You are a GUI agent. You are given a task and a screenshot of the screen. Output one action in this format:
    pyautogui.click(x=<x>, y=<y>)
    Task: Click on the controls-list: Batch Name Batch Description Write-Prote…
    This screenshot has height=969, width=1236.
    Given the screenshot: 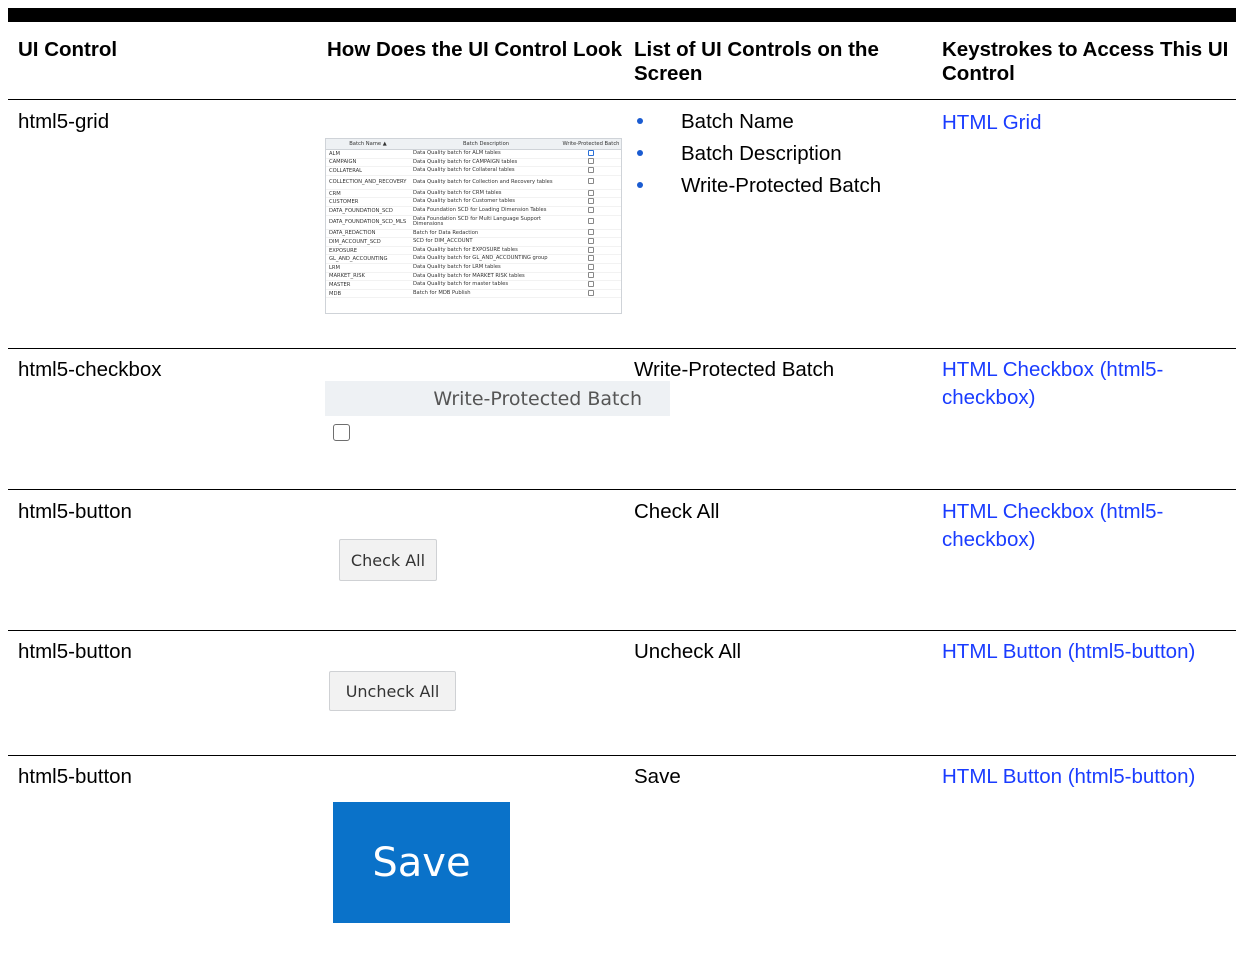 What is the action you would take?
    pyautogui.click(x=757, y=154)
    